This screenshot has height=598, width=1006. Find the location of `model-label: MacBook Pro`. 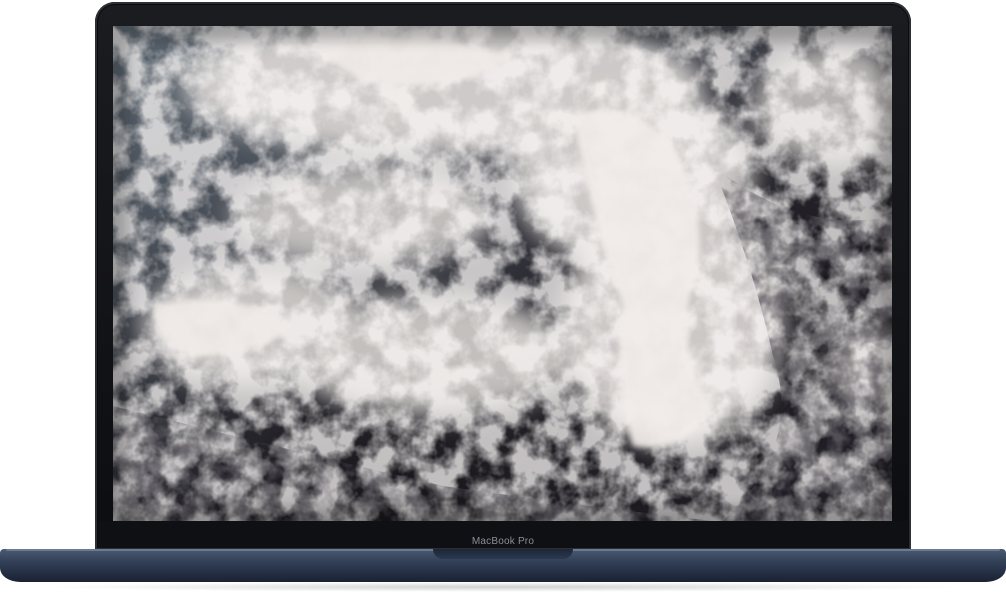

model-label: MacBook Pro is located at coordinates (503, 541).